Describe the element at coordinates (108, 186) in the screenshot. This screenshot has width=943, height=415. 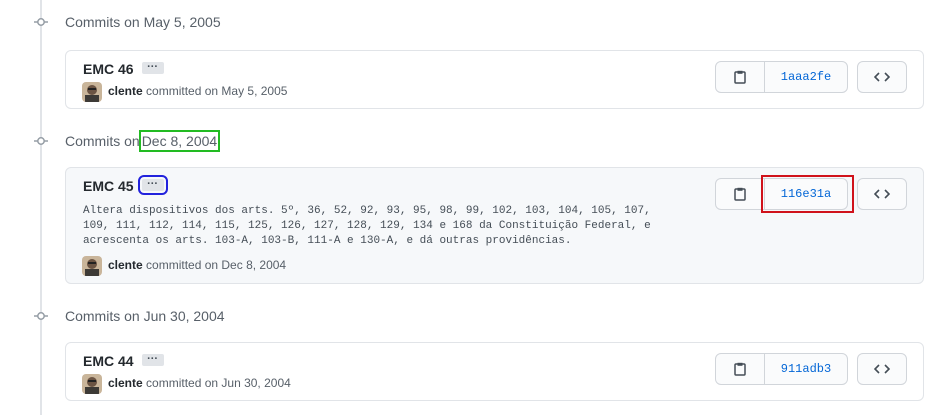
I see `commit-title-link: EMC 45` at that location.